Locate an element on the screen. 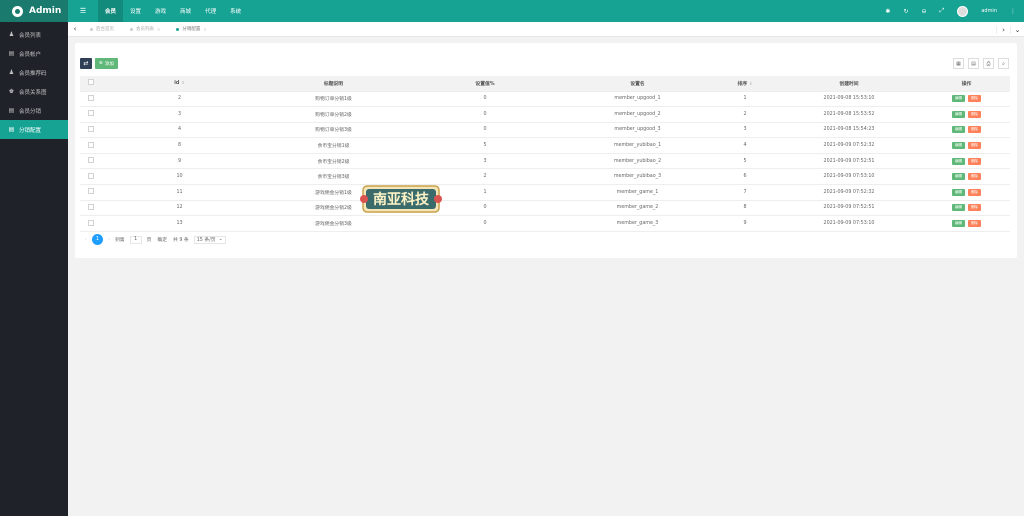 Image resolution: width=1024 pixels, height=516 pixels. add-button: ⊕ 添加 is located at coordinates (106, 63).